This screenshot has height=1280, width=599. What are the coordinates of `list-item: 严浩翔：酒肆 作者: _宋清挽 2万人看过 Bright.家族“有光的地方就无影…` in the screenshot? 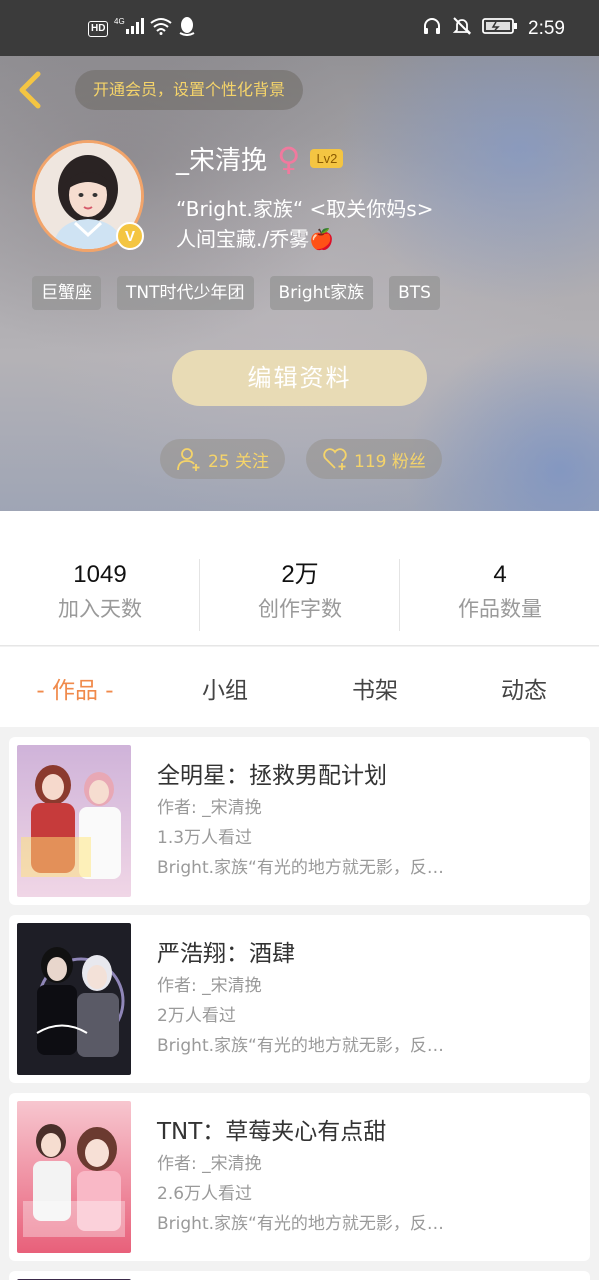 It's located at (299, 999).